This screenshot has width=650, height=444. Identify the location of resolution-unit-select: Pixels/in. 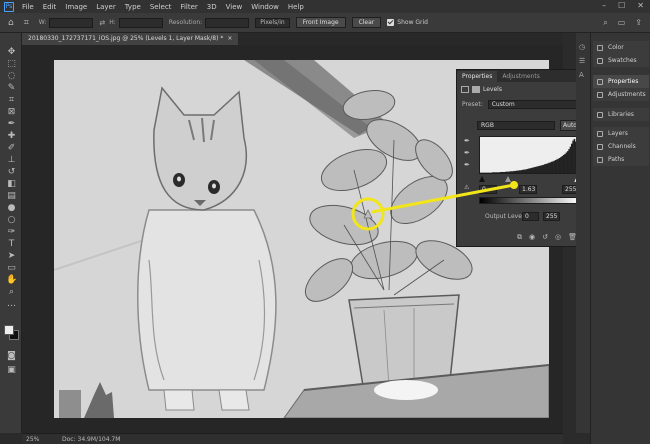
(272, 22).